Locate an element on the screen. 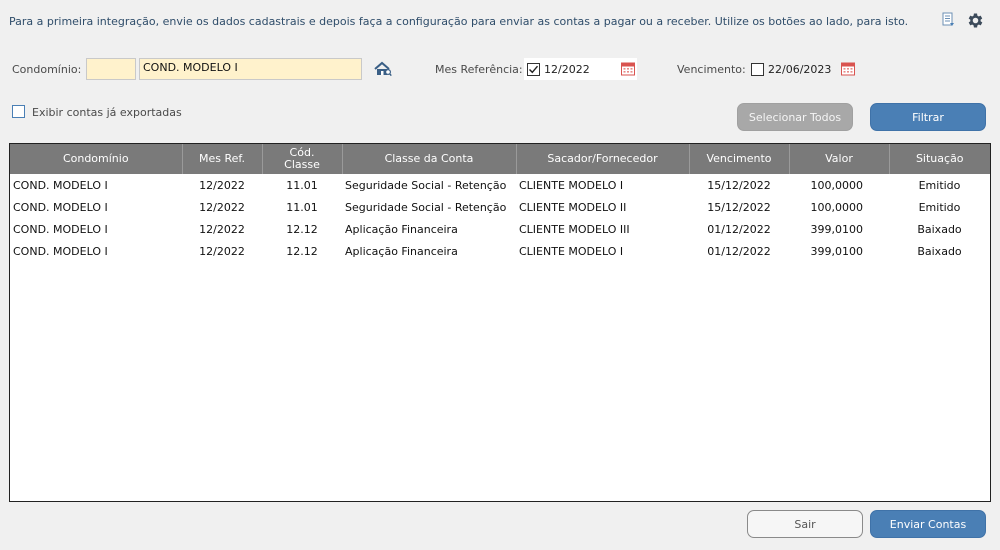 This screenshot has height=550, width=1000. column-header-cod-classe: Cód. Classe is located at coordinates (302, 159).